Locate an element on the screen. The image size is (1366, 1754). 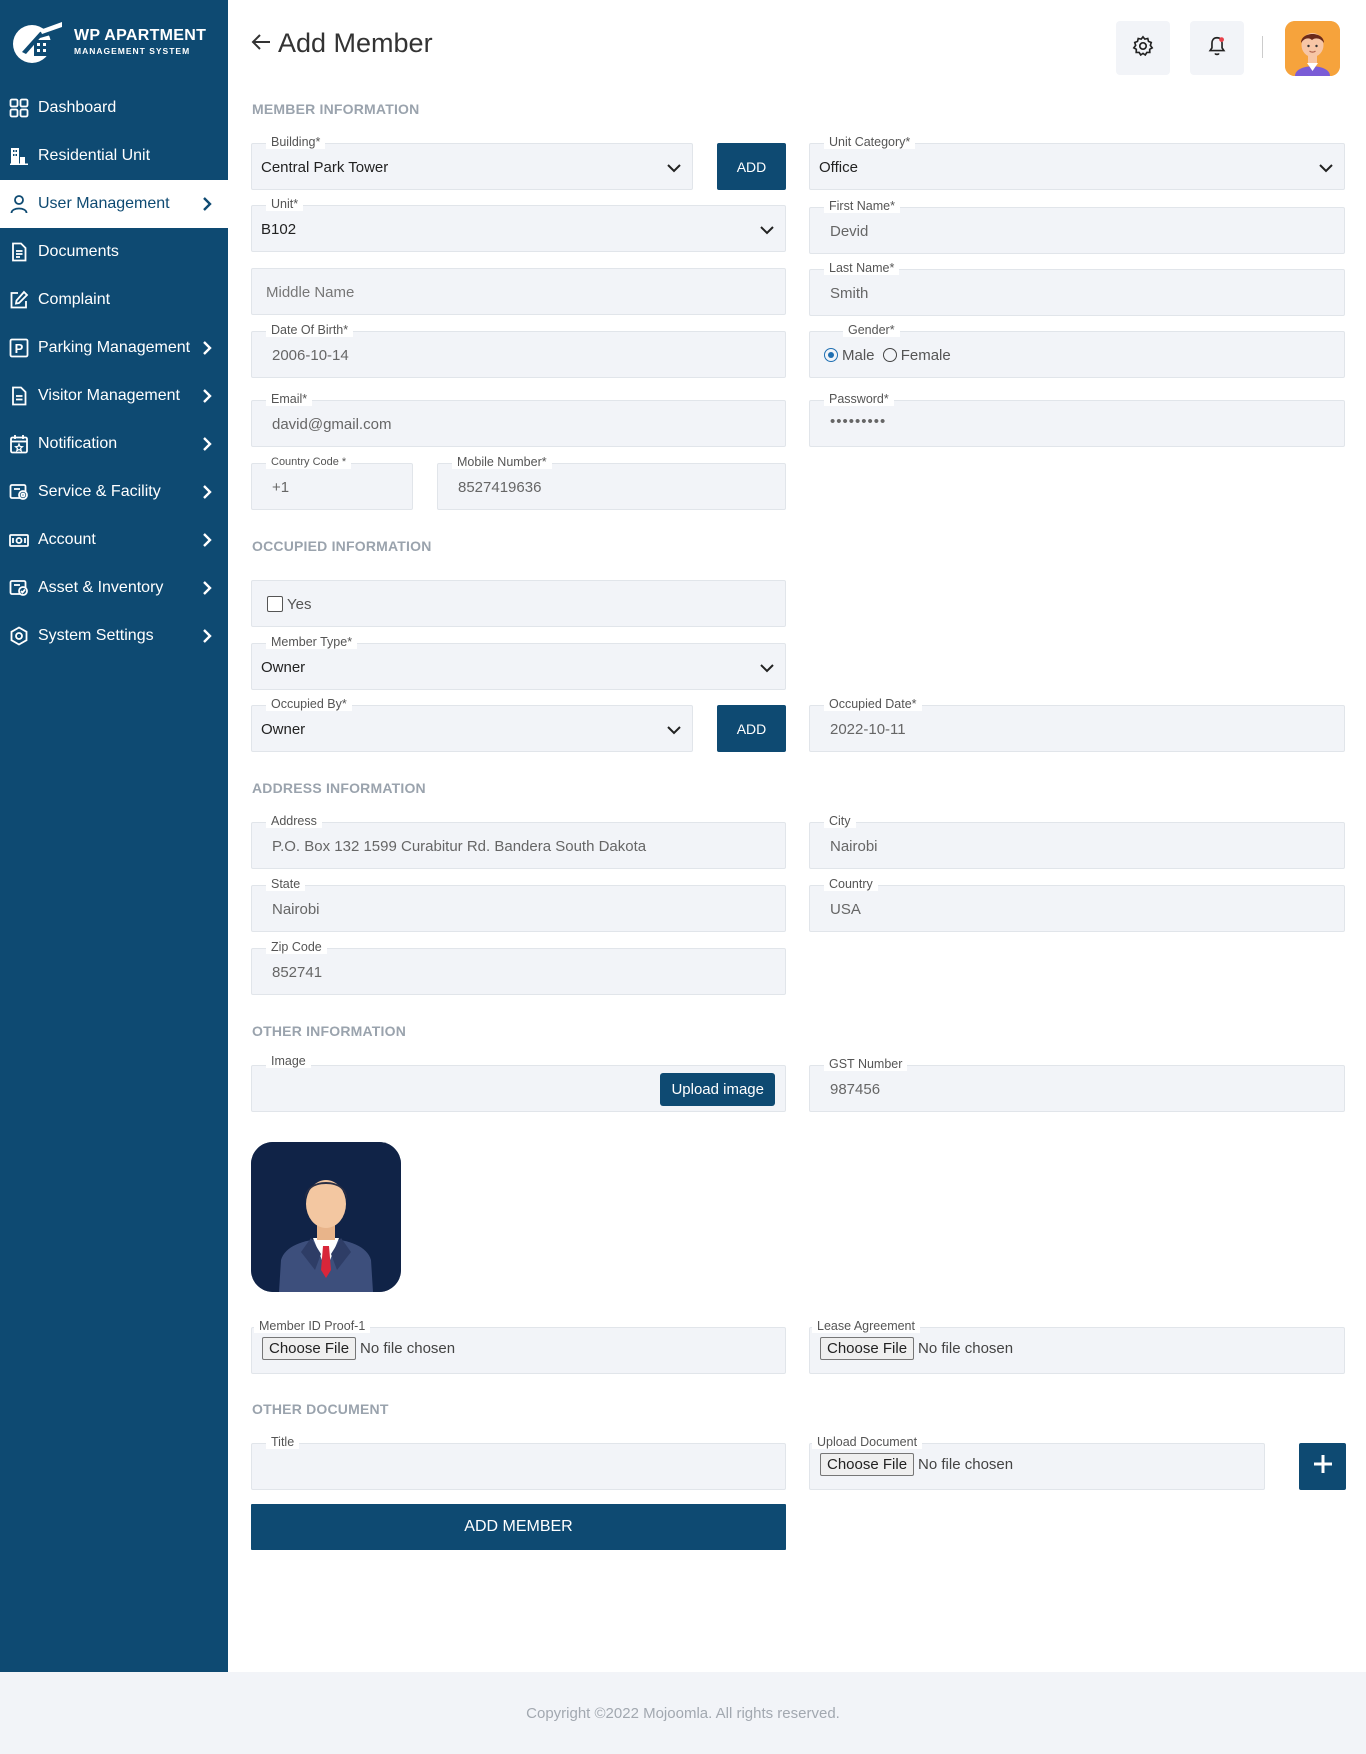
field-label: City is located at coordinates (840, 821).